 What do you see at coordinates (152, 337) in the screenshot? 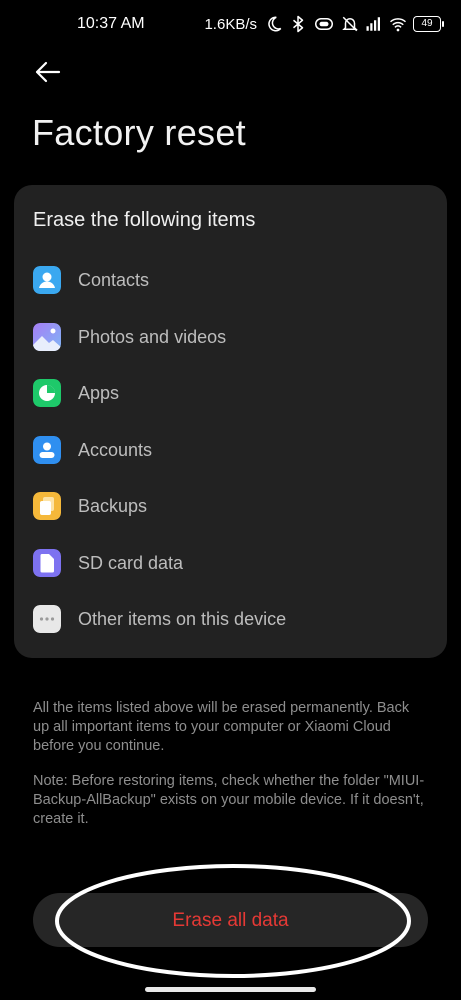
I see `list-item-label: Photos and videos` at bounding box center [152, 337].